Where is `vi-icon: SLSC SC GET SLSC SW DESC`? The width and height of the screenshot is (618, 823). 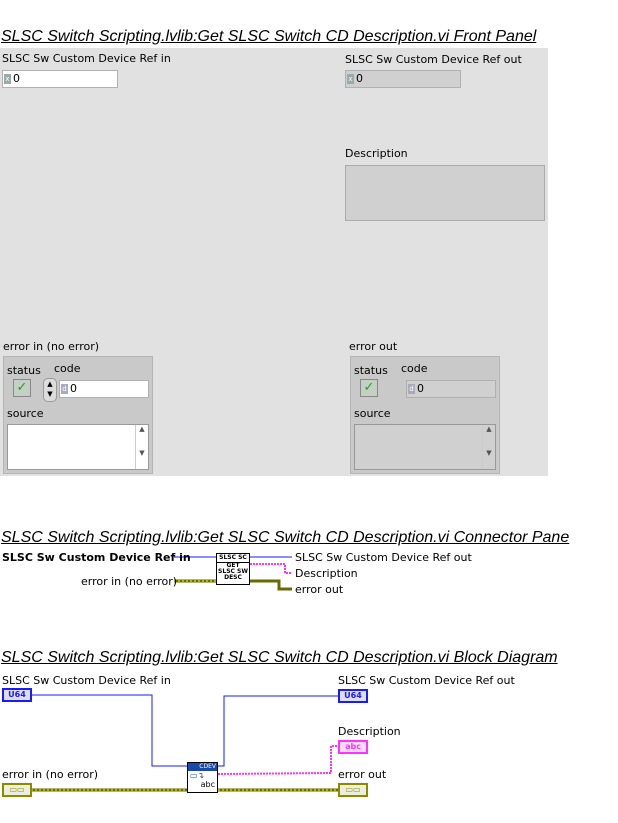 vi-icon: SLSC SC GET SLSC SW DESC is located at coordinates (233, 569).